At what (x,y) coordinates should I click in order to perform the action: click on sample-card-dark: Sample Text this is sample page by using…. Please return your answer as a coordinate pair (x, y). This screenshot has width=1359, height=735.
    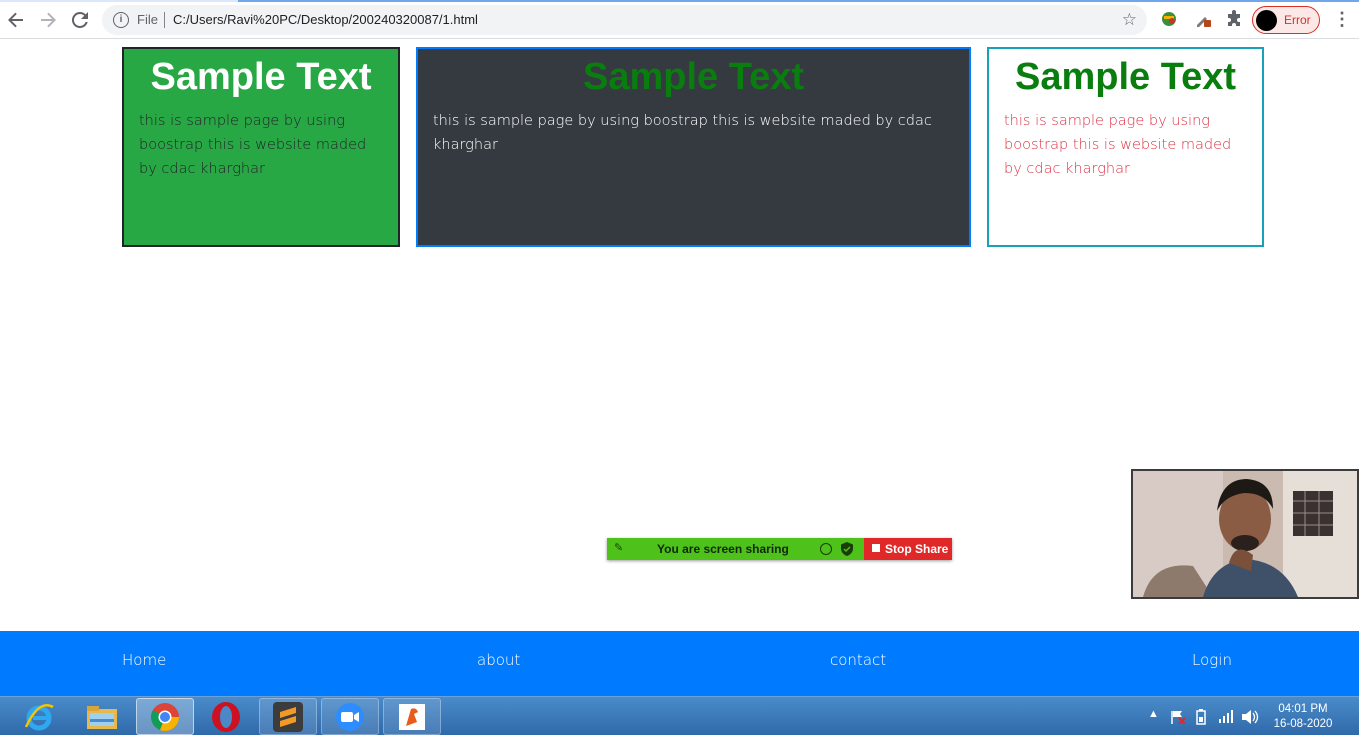
    Looking at the image, I should click on (693, 147).